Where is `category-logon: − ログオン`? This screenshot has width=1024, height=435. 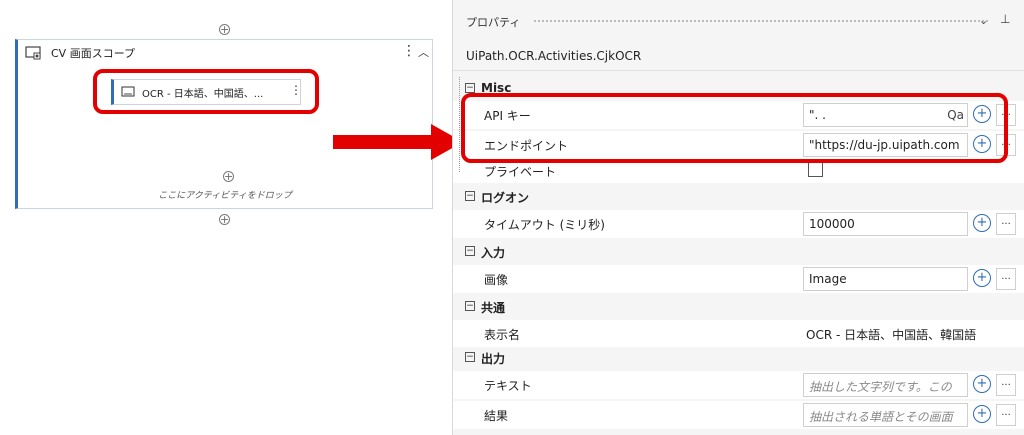
category-logon: − ログオン is located at coordinates (738, 197).